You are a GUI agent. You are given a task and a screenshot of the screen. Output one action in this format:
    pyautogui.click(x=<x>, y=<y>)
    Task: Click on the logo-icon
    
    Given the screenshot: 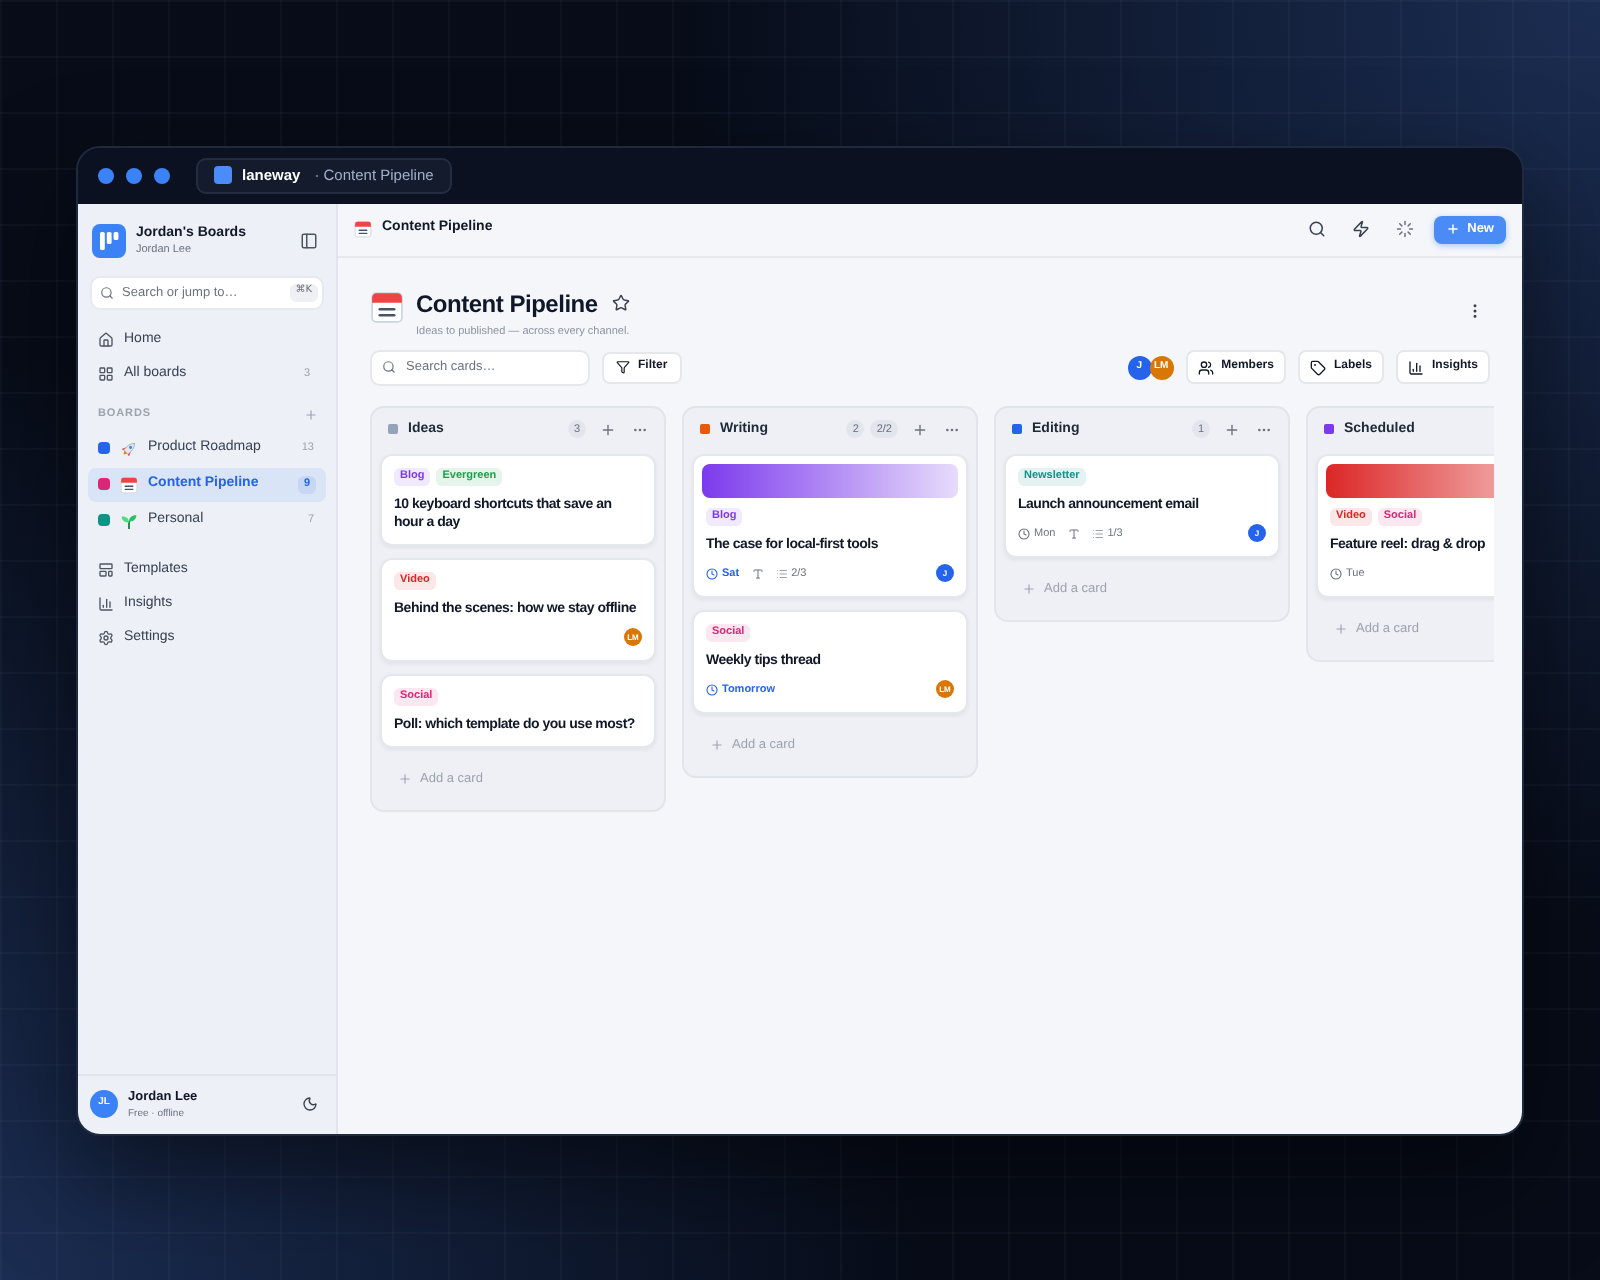 What is the action you would take?
    pyautogui.click(x=109, y=240)
    